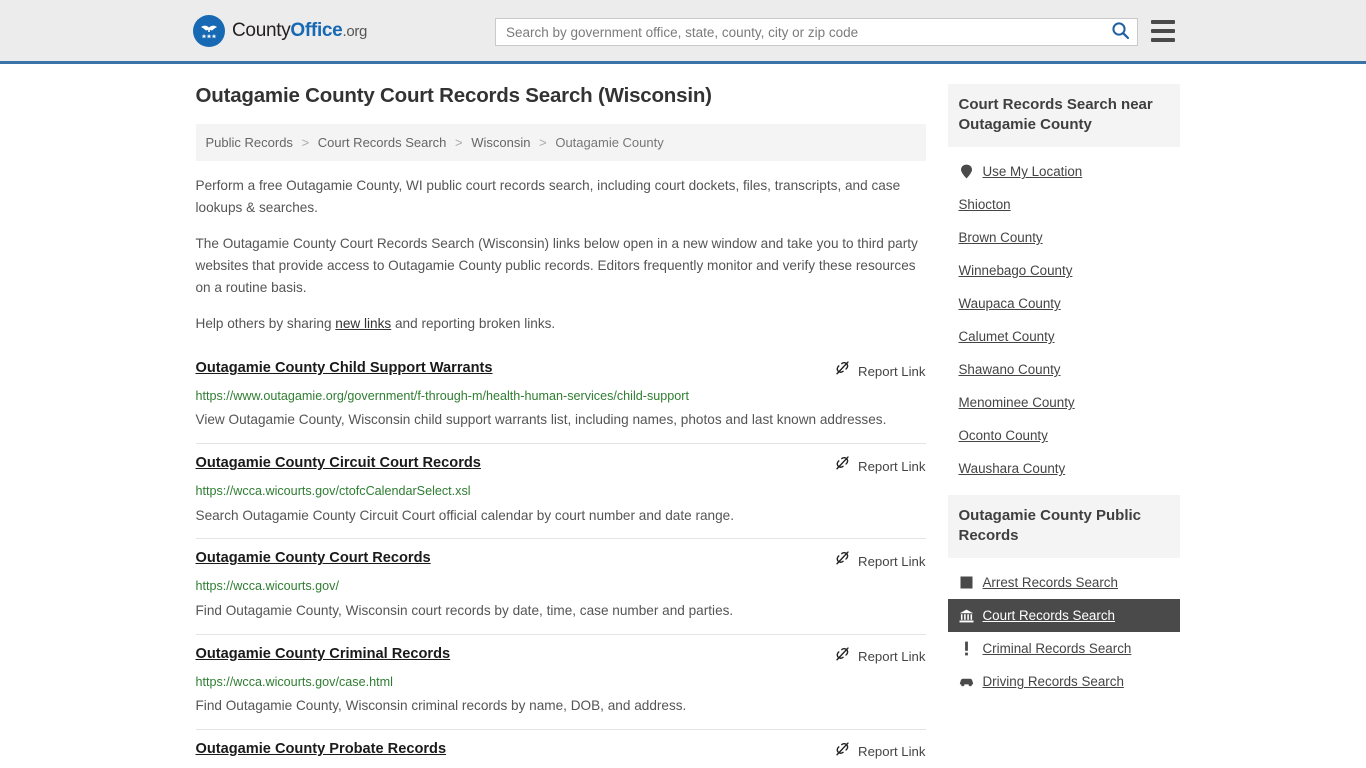 This screenshot has height=768, width=1366. What do you see at coordinates (1048, 616) in the screenshot?
I see `sidebar-item-label: Court Records Search` at bounding box center [1048, 616].